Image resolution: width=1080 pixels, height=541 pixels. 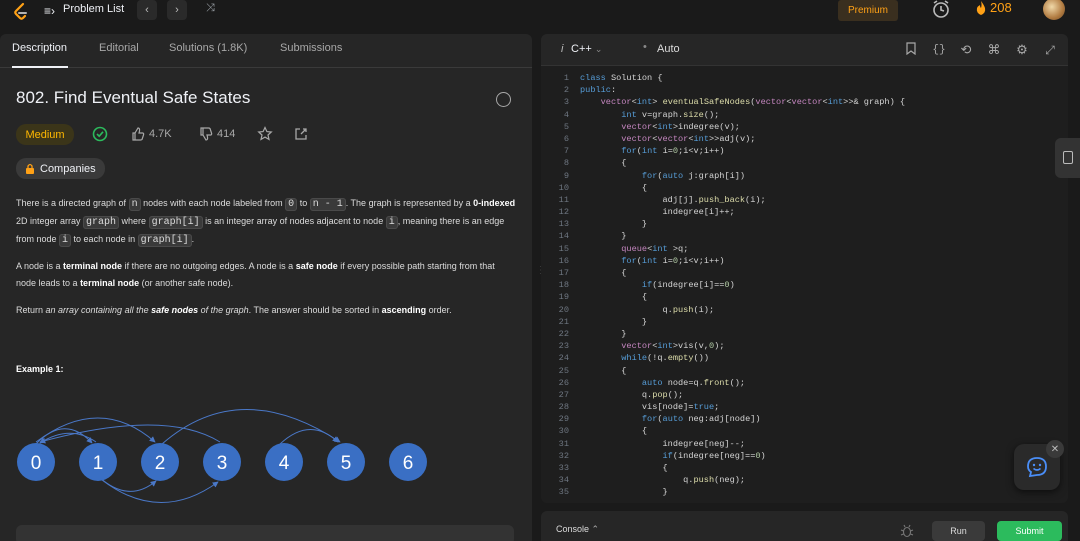 What do you see at coordinates (804, 115) in the screenshot?
I see `code-line: 4 int v=graph.size();` at bounding box center [804, 115].